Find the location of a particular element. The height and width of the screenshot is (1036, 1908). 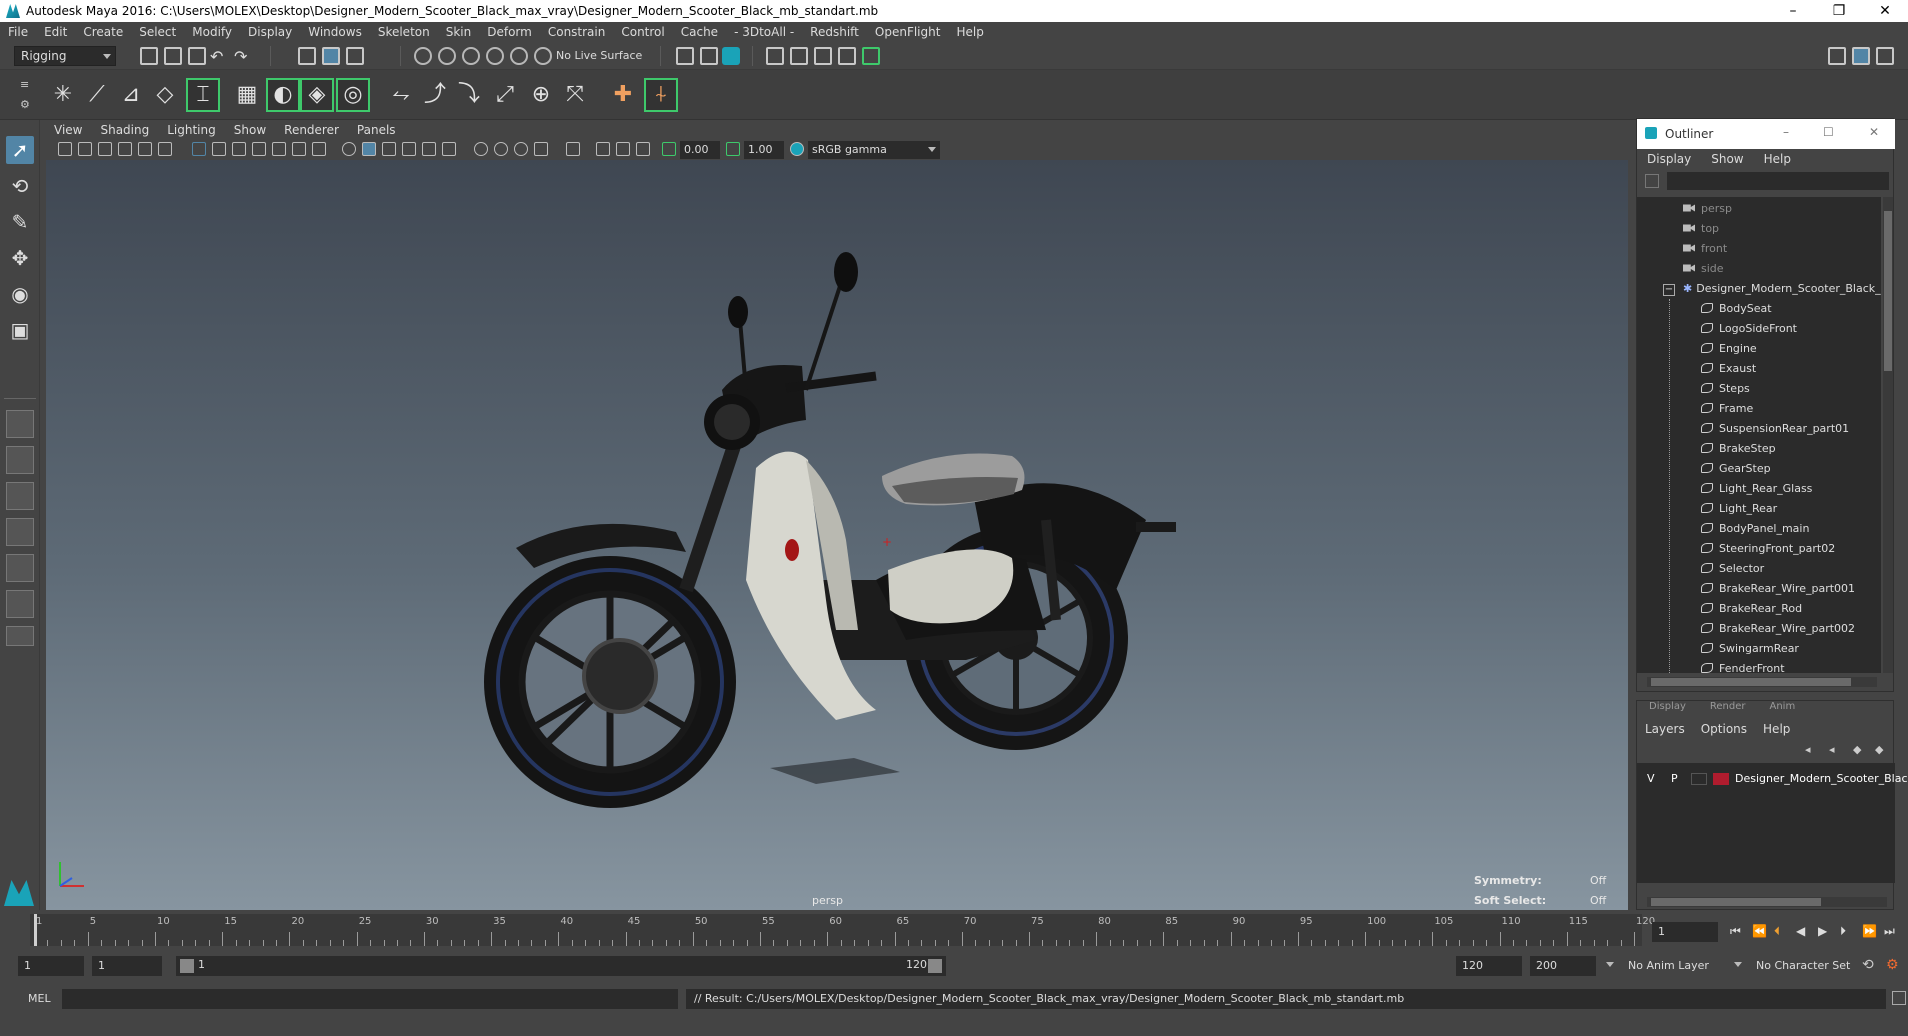

script-editor-icon is located at coordinates (1899, 998).